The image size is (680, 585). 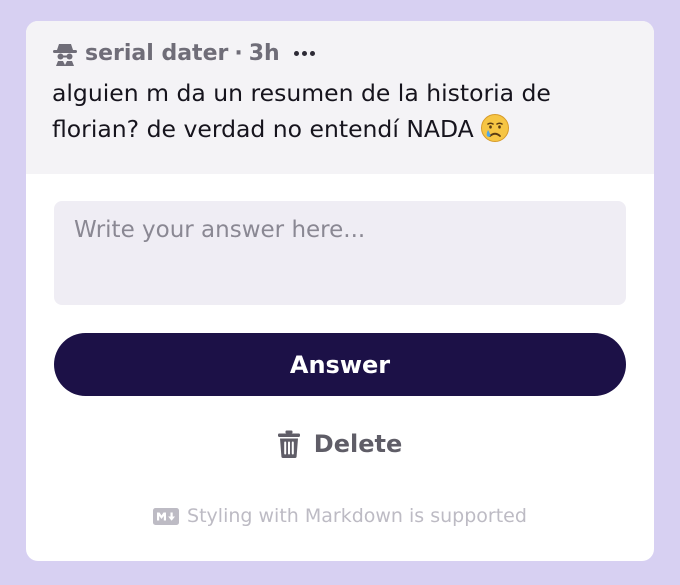 What do you see at coordinates (65, 53) in the screenshot?
I see `spy-icon` at bounding box center [65, 53].